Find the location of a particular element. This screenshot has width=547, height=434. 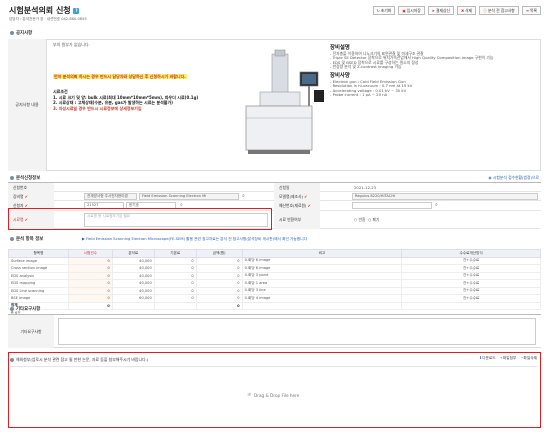

temp-save-button: ▣임시저장 is located at coordinates (411, 10).